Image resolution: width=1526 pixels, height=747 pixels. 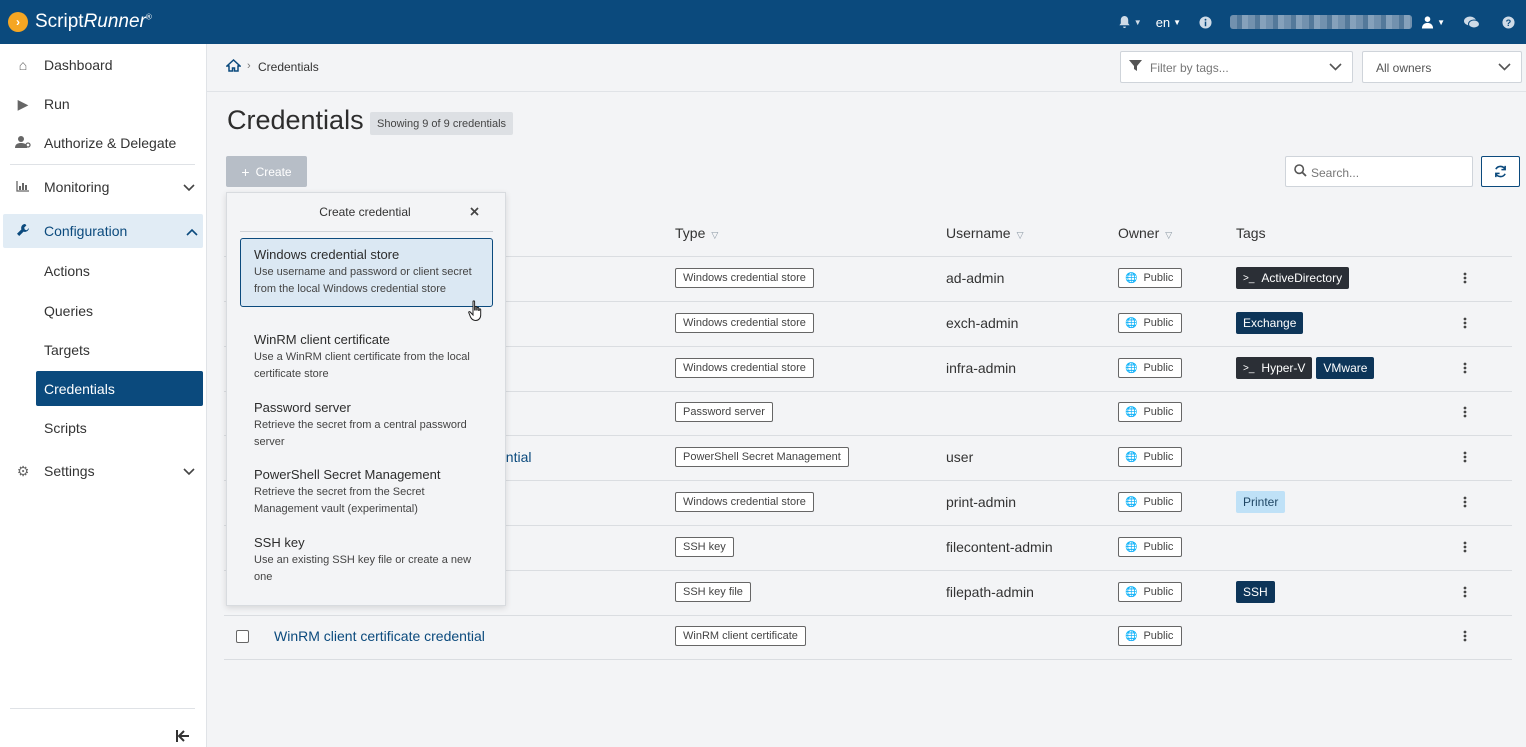 What do you see at coordinates (1442, 67) in the screenshot?
I see `owner-filter-select: All owners` at bounding box center [1442, 67].